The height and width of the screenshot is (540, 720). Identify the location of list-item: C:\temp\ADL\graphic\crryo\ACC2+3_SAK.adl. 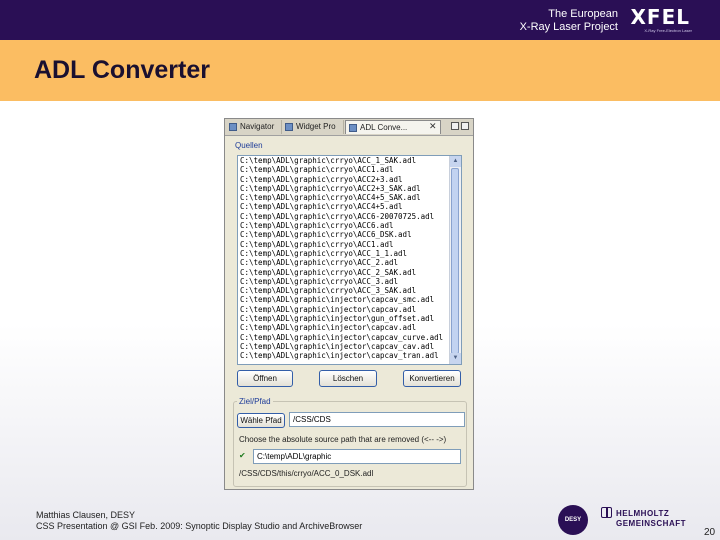
(349, 188).